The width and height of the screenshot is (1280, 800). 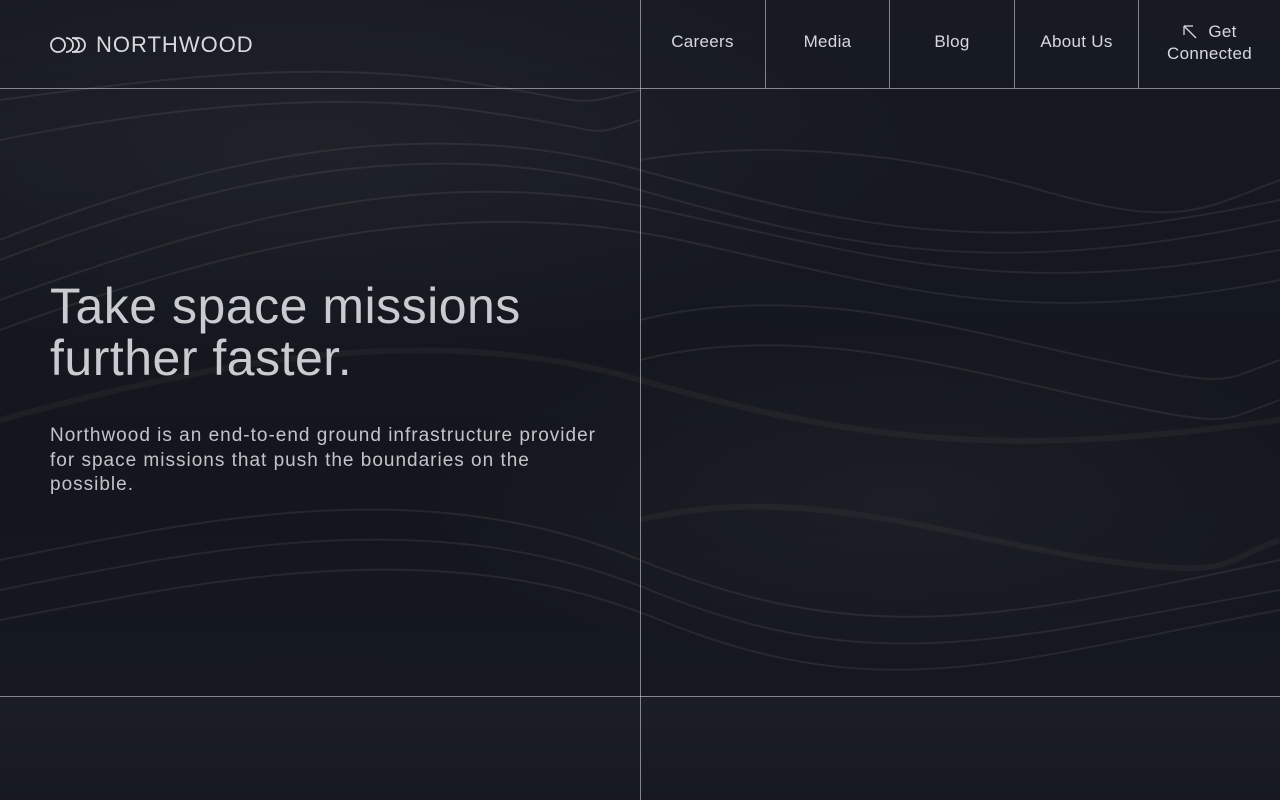 What do you see at coordinates (285, 306) in the screenshot?
I see `hero-title-line1: Take space missions` at bounding box center [285, 306].